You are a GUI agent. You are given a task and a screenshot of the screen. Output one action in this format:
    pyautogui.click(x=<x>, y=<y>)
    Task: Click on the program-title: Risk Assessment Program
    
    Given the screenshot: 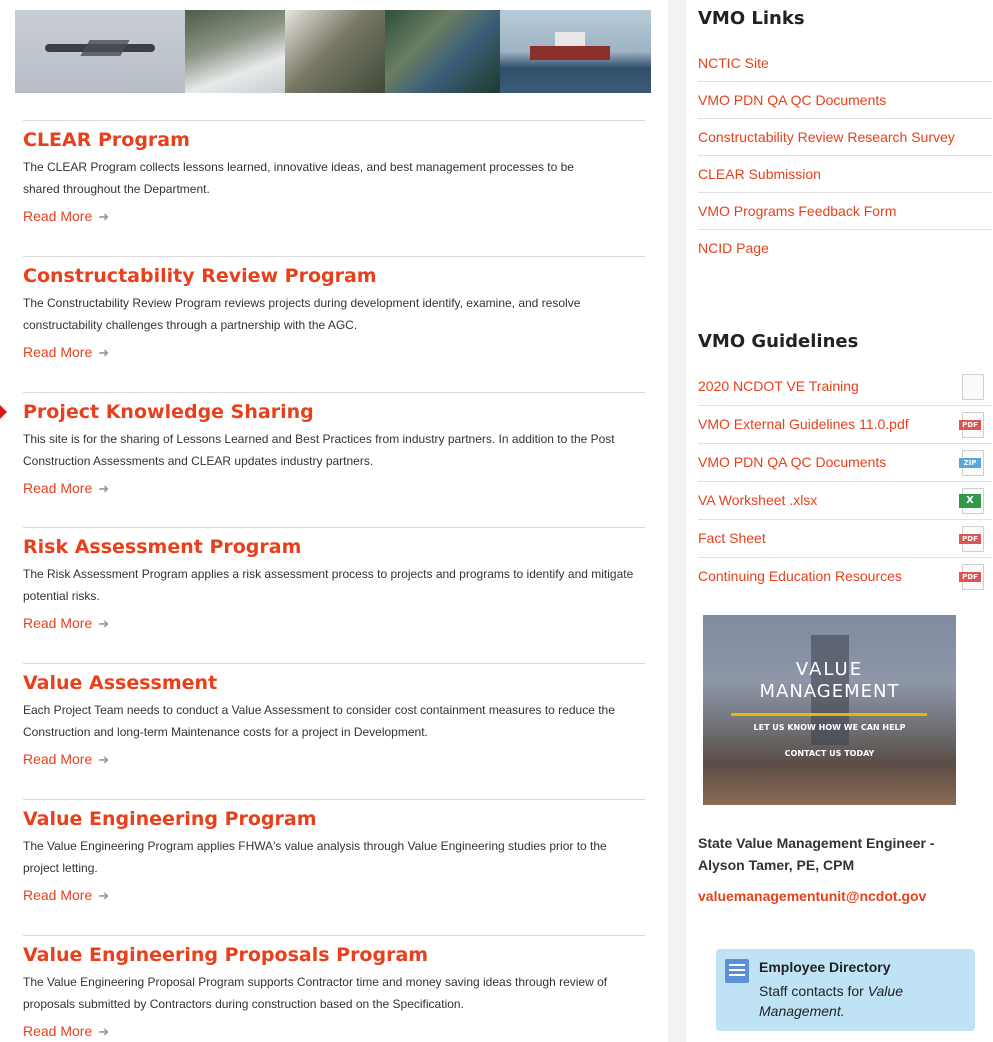 What is the action you would take?
    pyautogui.click(x=334, y=547)
    